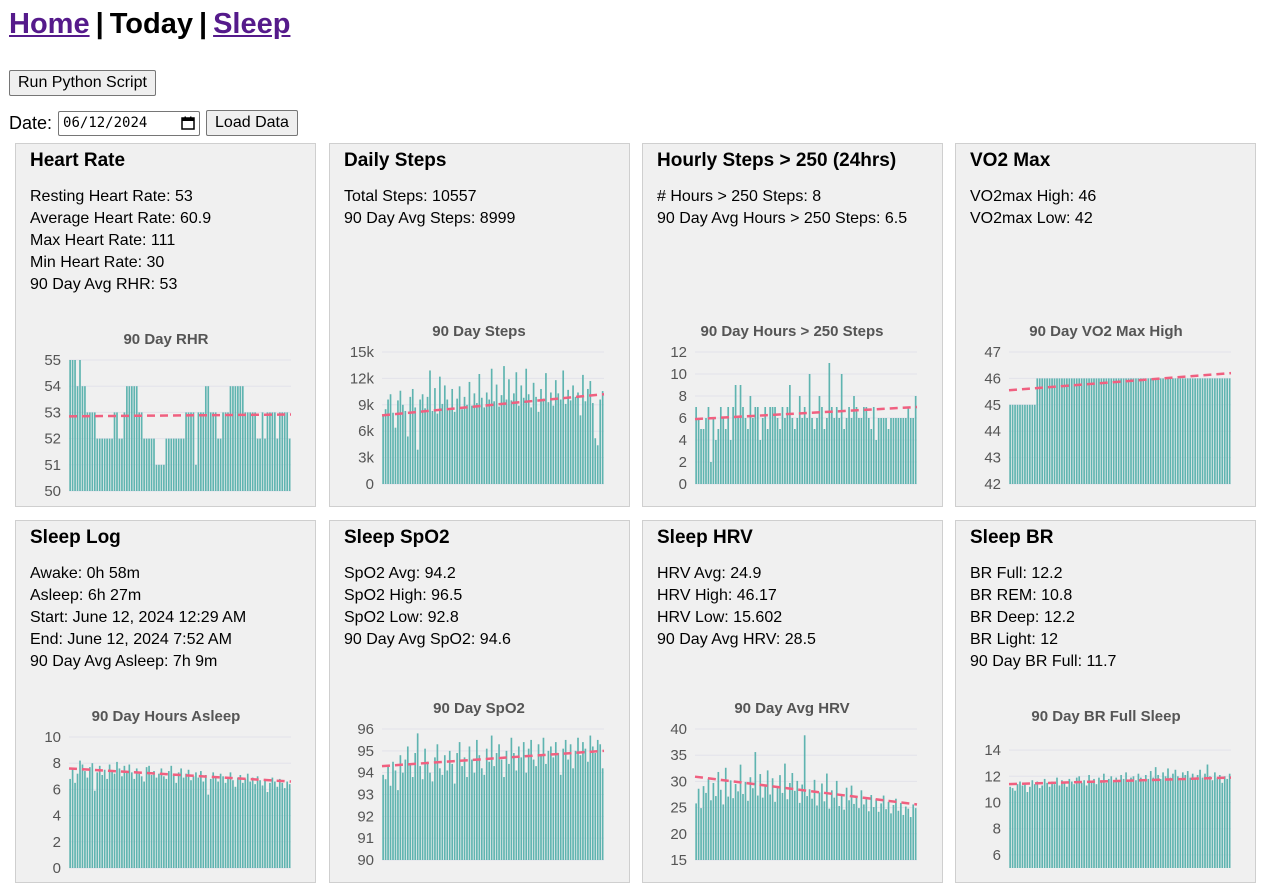  Describe the element at coordinates (479, 708) in the screenshot. I see `chart-title: 90 Day SpO2` at that location.